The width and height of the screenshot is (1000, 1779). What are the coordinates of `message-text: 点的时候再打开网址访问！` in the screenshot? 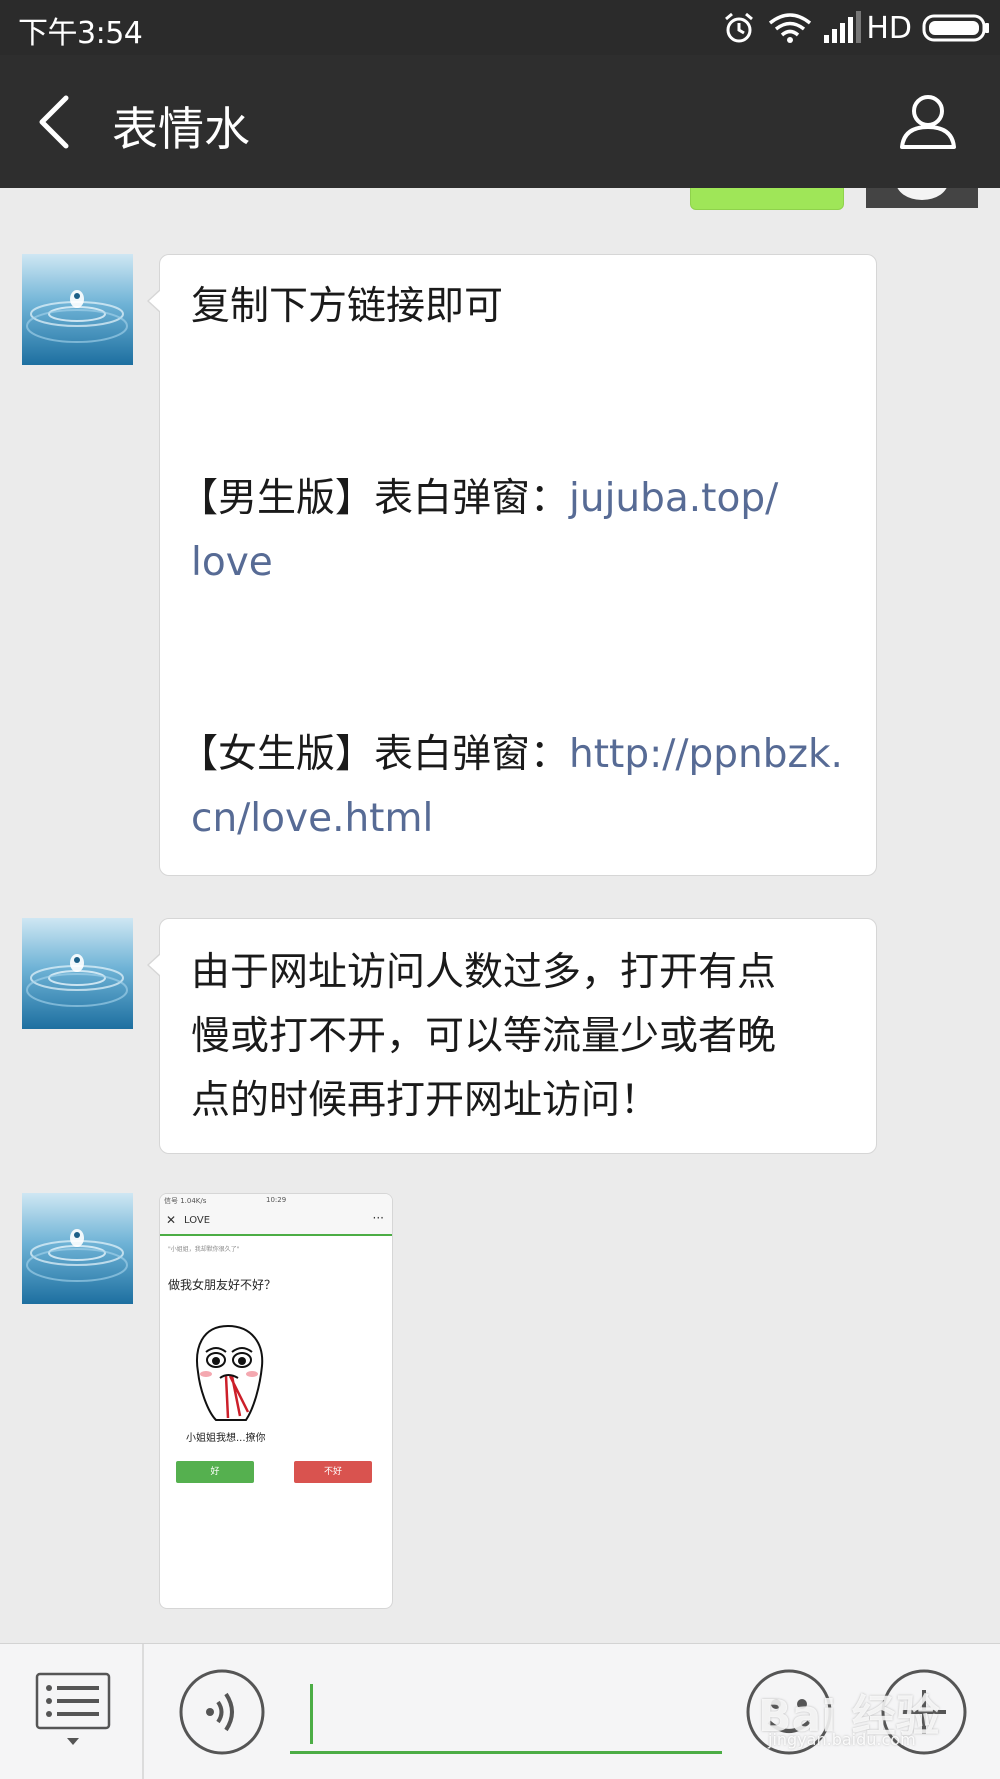 It's located at (425, 1100).